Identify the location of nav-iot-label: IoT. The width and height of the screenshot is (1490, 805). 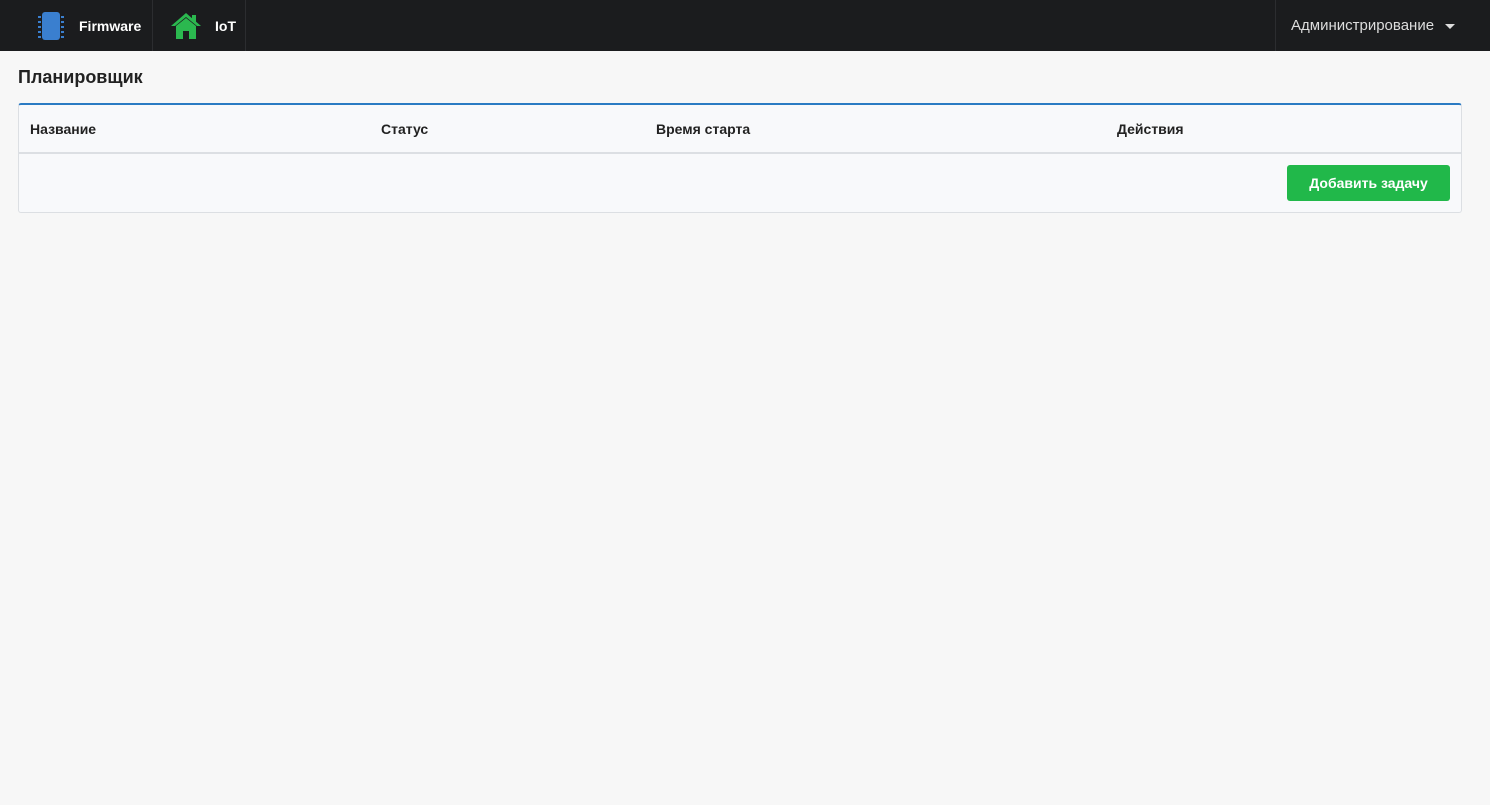
(225, 25).